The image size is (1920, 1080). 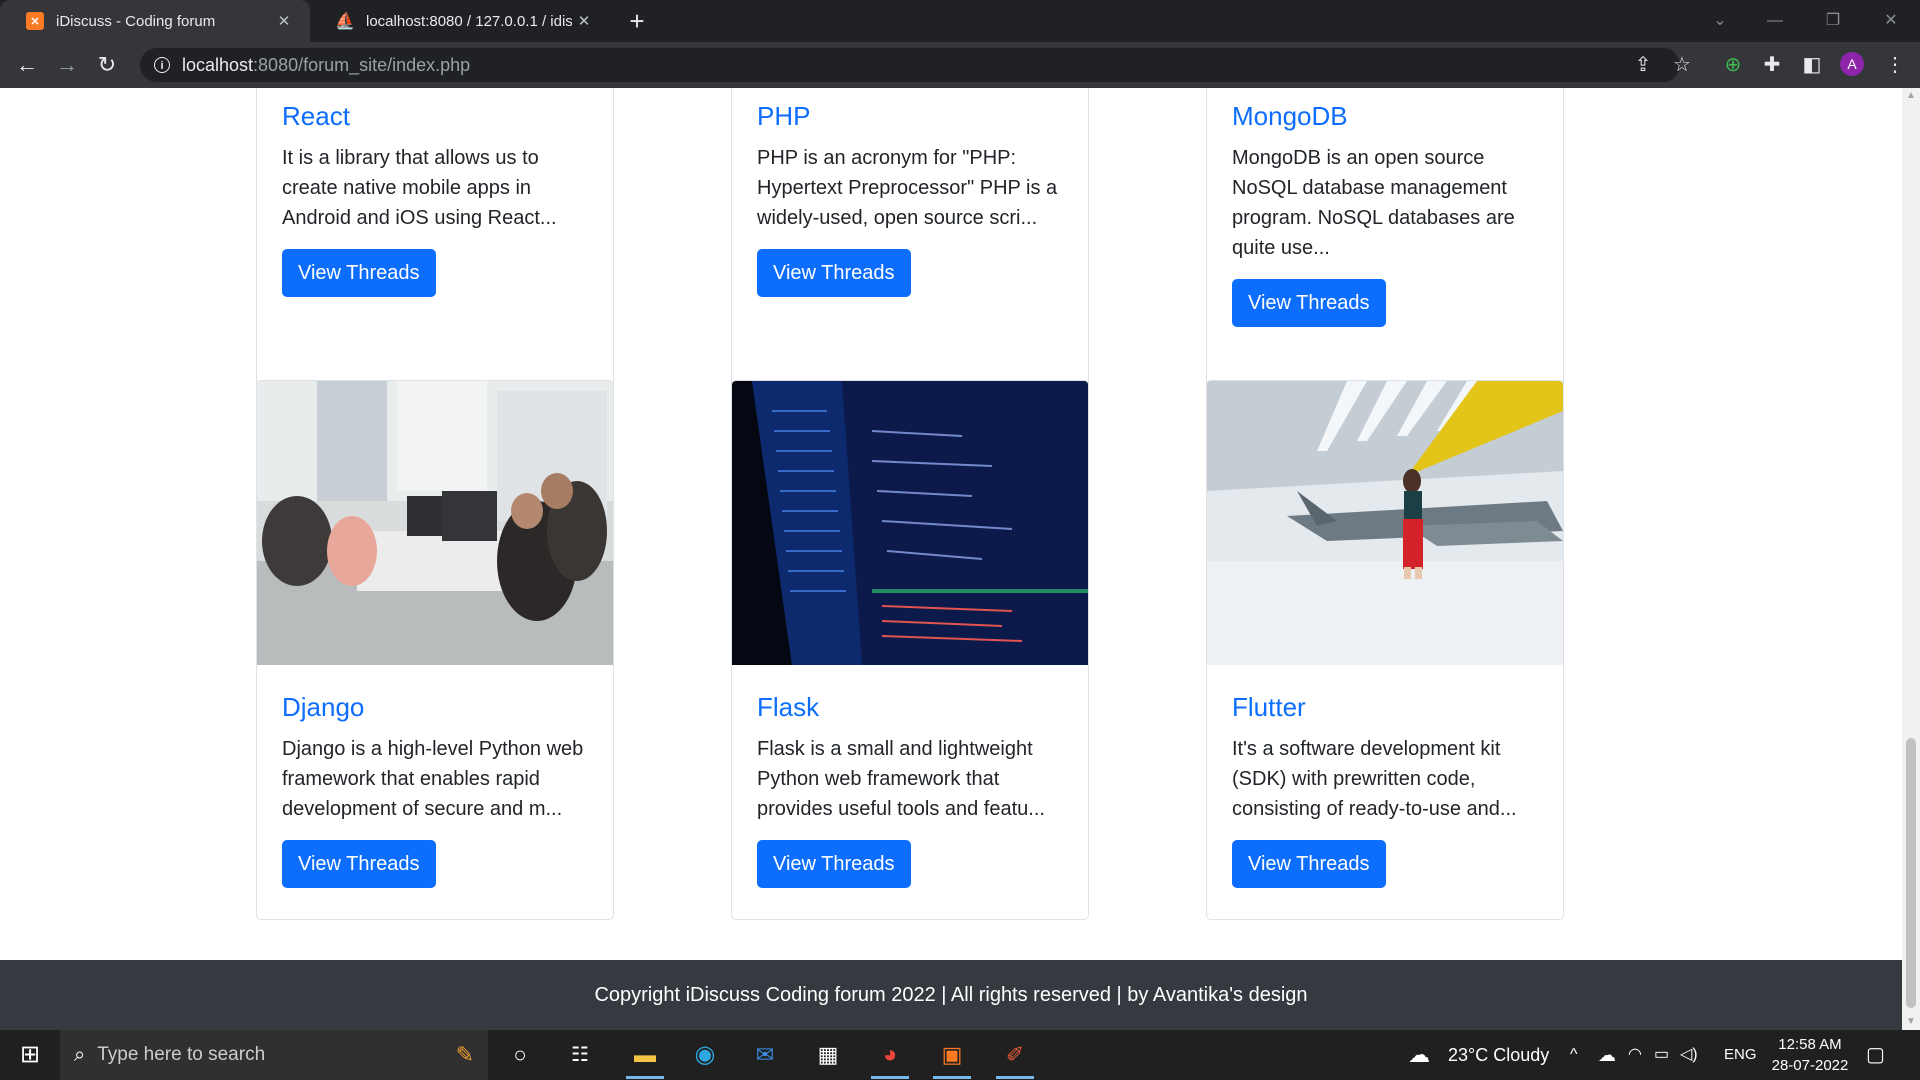 I want to click on scrollbar-thumb, so click(x=1911, y=873).